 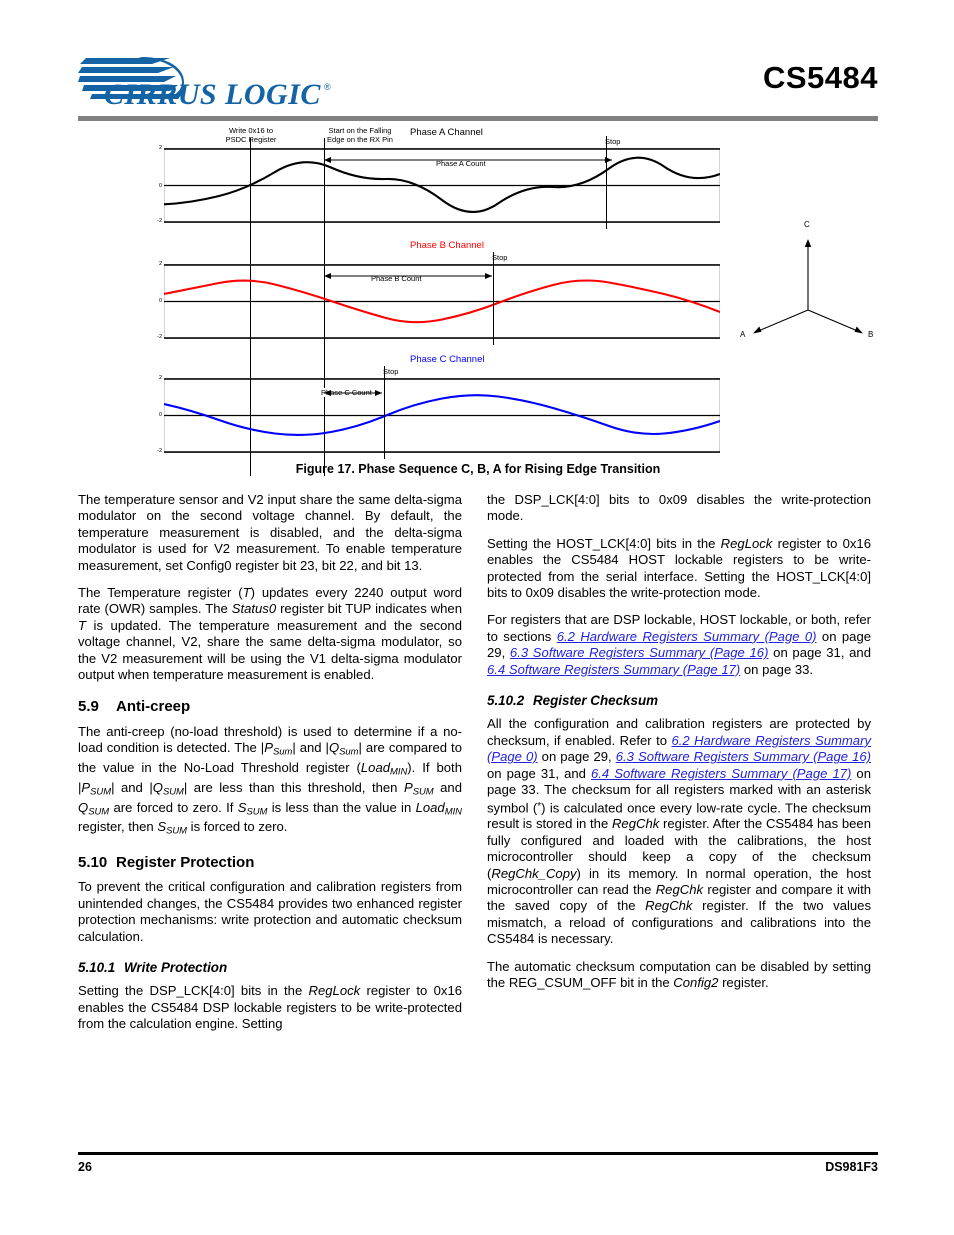 What do you see at coordinates (807, 224) in the screenshot?
I see `phasor-label-c: C` at bounding box center [807, 224].